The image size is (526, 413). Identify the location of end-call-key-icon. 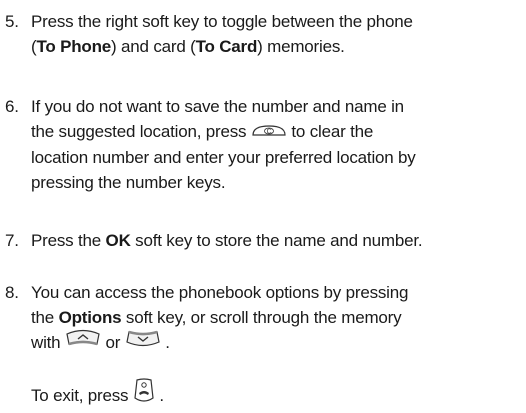
(144, 394).